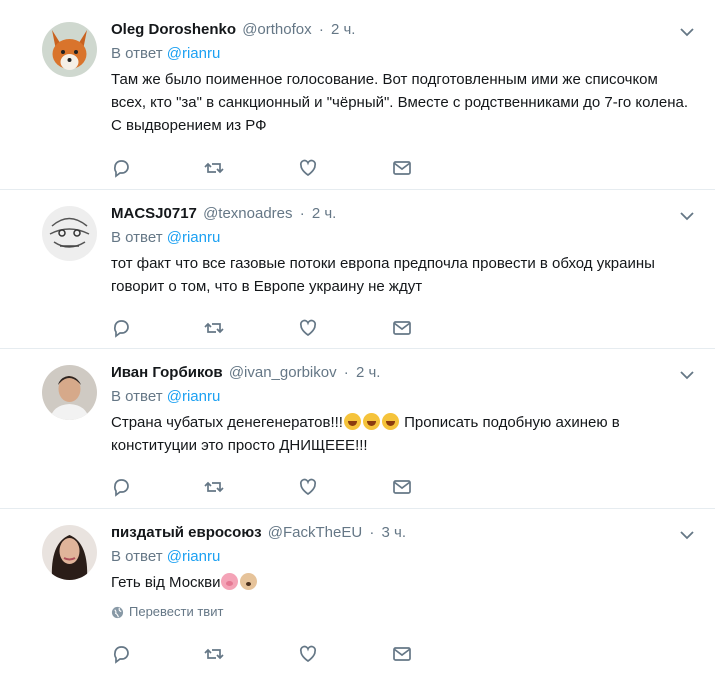 The height and width of the screenshot is (675, 715). Describe the element at coordinates (401, 582) in the screenshot. I see `tweet-text: Геть від Москви` at that location.